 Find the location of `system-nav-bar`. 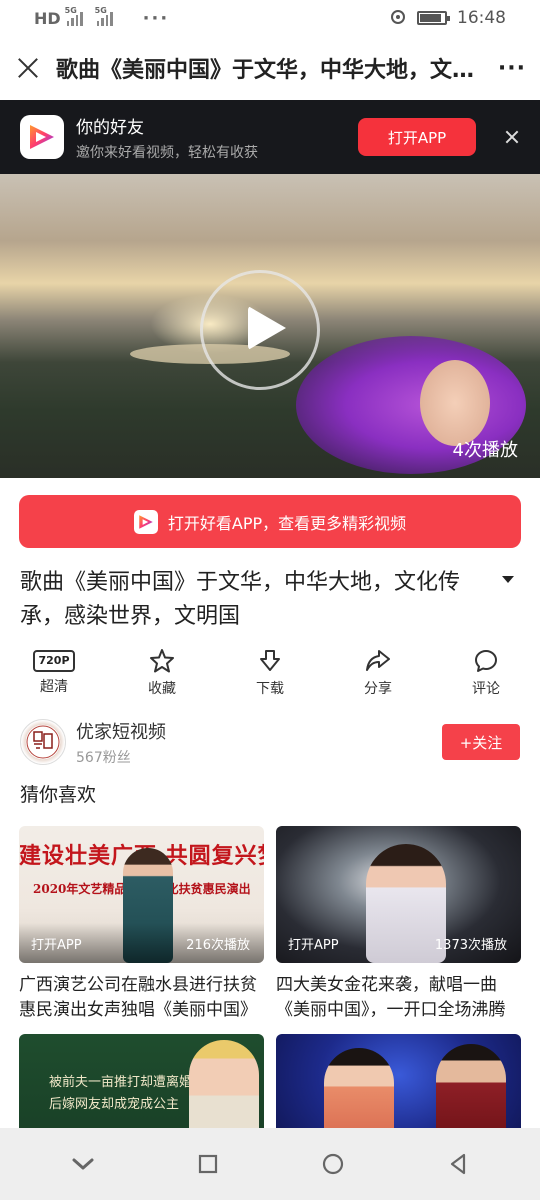

system-nav-bar is located at coordinates (270, 1164).